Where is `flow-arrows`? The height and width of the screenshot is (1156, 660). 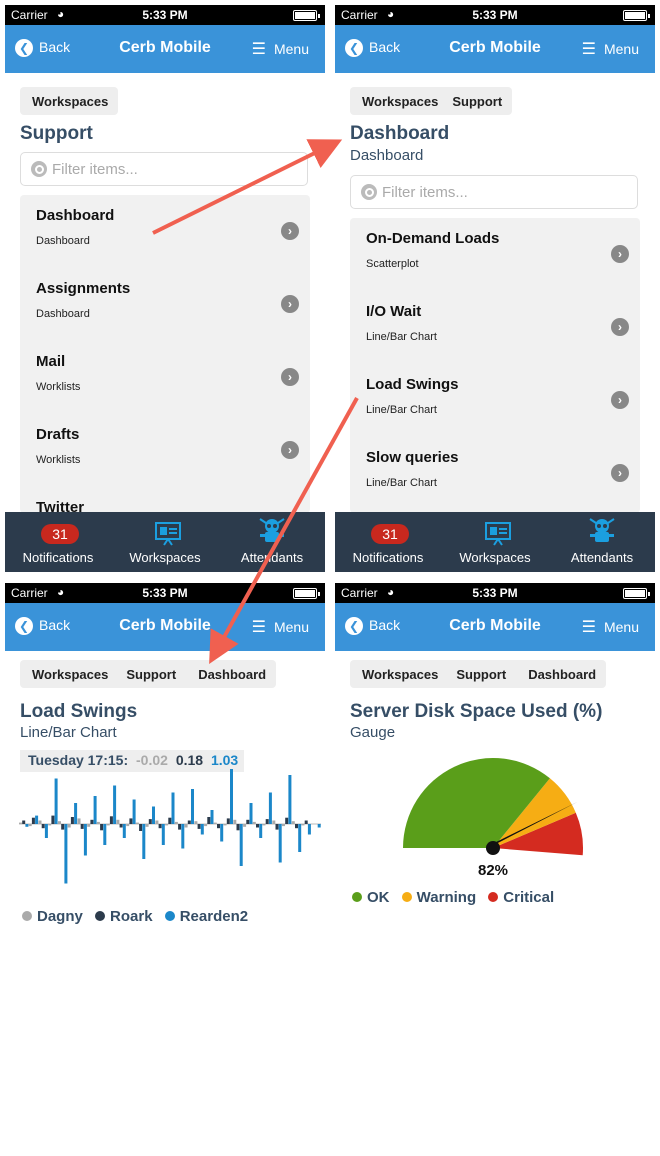 flow-arrows is located at coordinates (255, 401).